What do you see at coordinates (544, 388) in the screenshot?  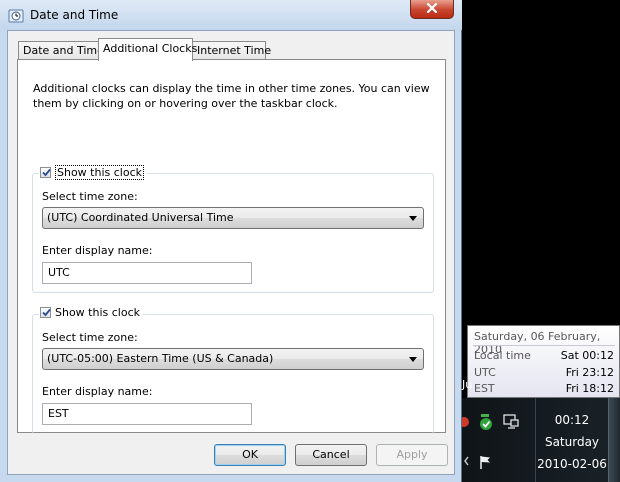 I see `popup-row-est: EST Fri 18:12` at bounding box center [544, 388].